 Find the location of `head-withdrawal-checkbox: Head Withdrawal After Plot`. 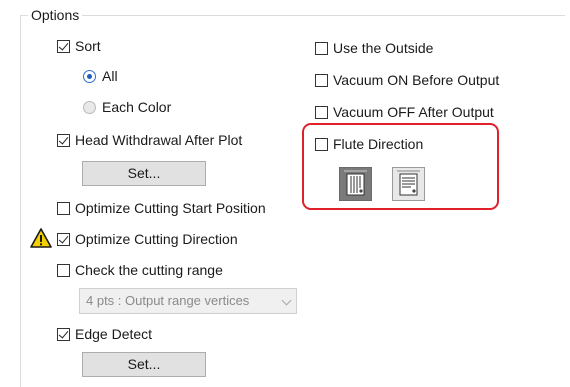

head-withdrawal-checkbox: Head Withdrawal After Plot is located at coordinates (149, 140).